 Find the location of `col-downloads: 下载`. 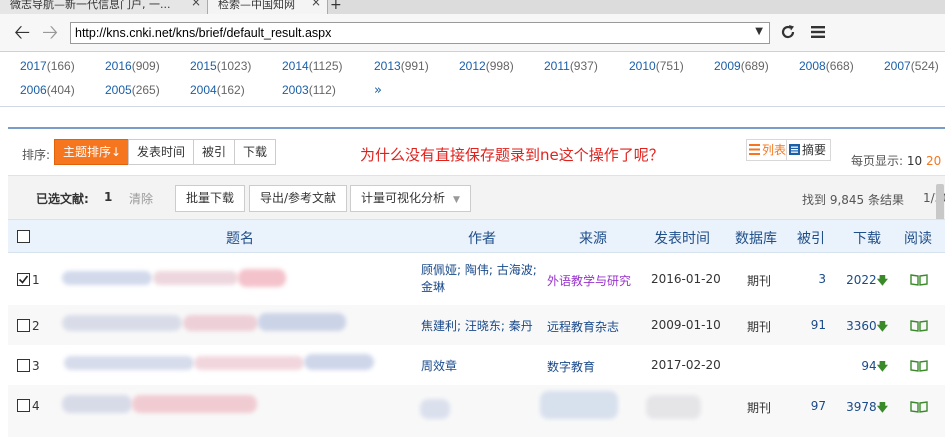

col-downloads: 下载 is located at coordinates (867, 238).